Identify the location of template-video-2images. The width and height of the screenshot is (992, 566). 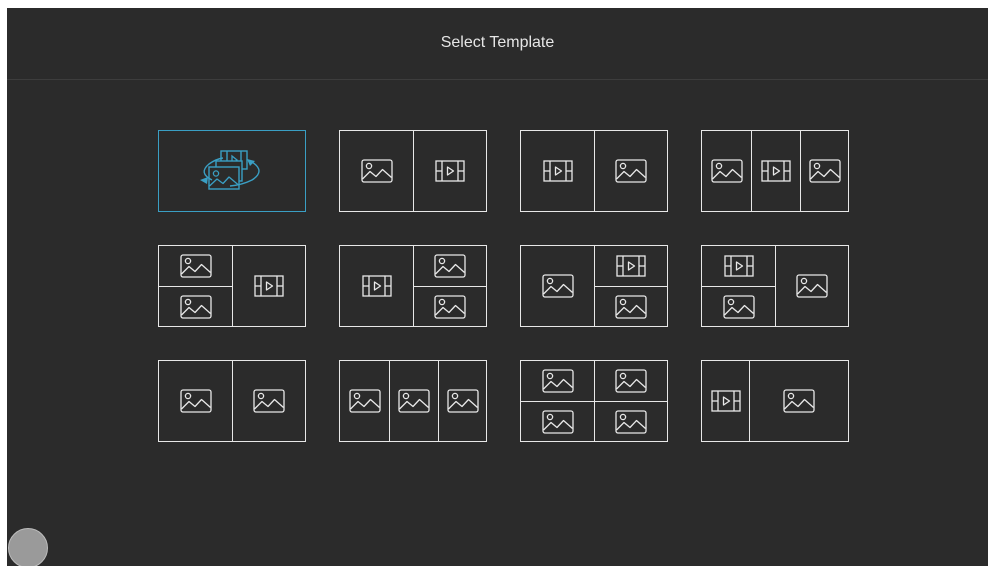
(413, 286).